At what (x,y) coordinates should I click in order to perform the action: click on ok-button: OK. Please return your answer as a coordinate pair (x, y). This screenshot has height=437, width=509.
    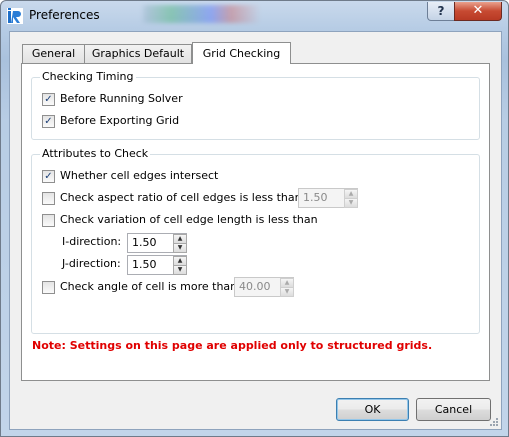
    Looking at the image, I should click on (372, 409).